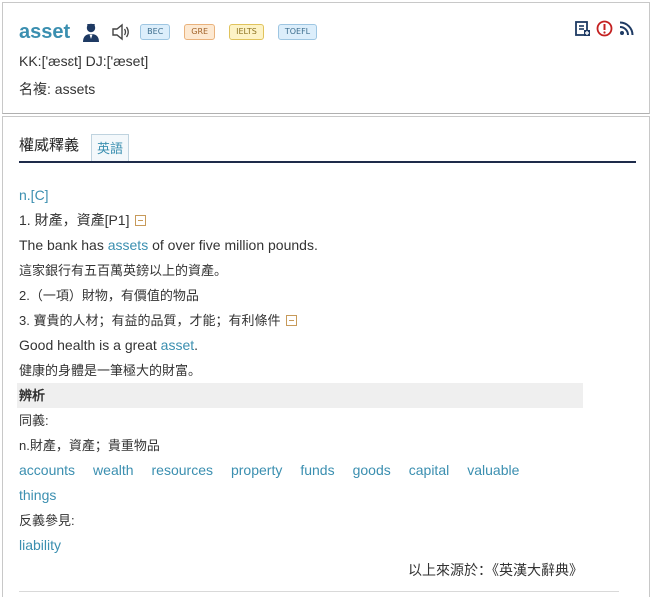  I want to click on example-2: Good health is a great asset., so click(319, 345).